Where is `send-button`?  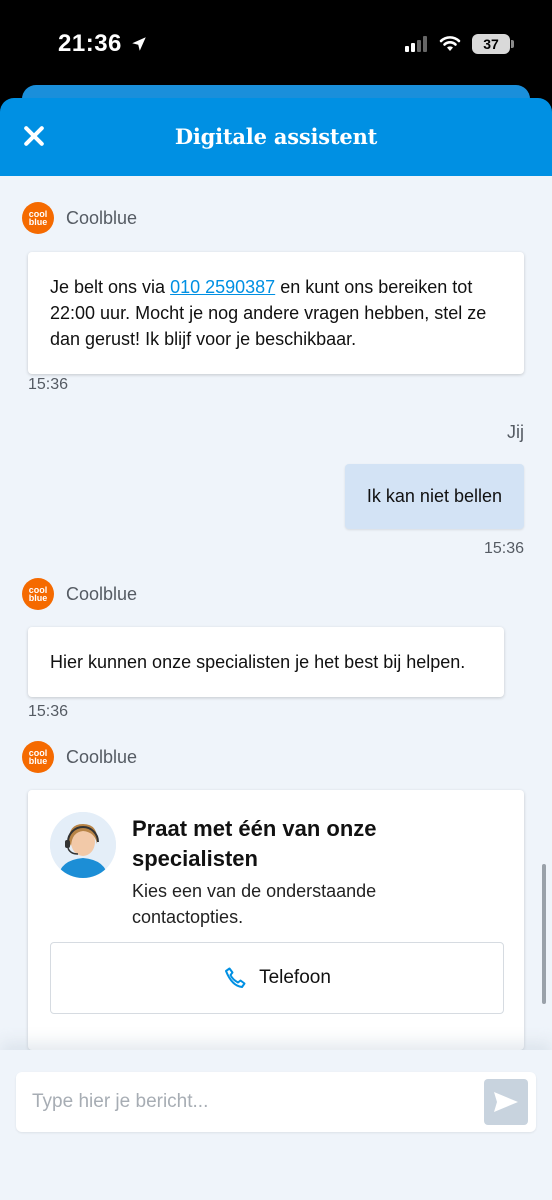
send-button is located at coordinates (506, 1102).